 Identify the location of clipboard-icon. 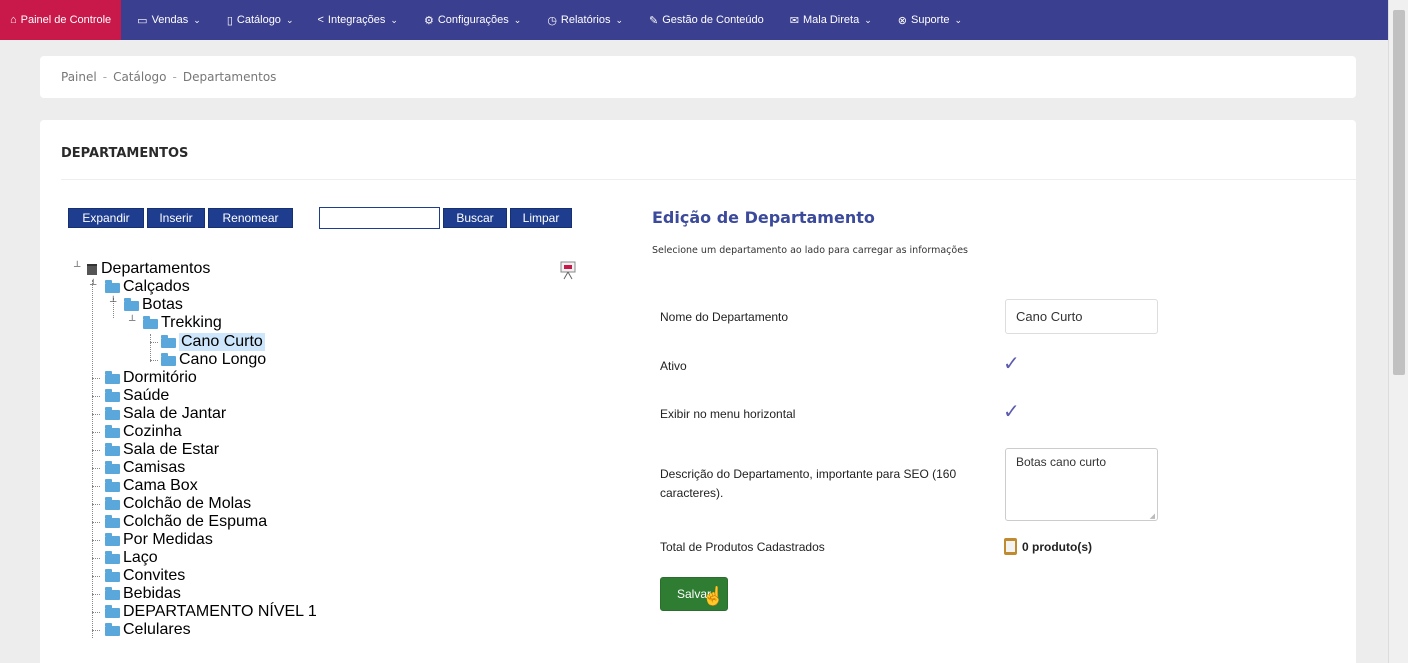
(1010, 546).